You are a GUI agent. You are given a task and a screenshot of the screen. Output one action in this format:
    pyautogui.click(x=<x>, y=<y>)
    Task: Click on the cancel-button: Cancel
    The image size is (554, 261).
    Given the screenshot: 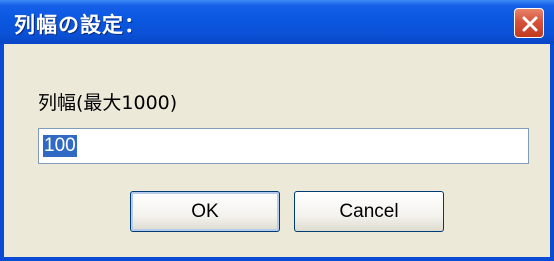 What is the action you would take?
    pyautogui.click(x=369, y=211)
    